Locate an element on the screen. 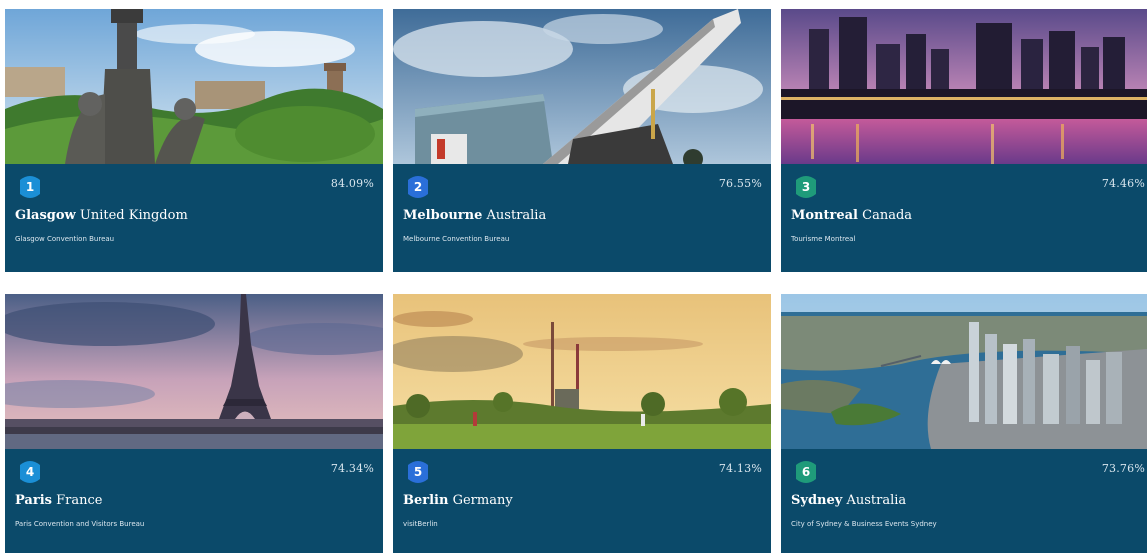 This screenshot has width=1147, height=553. rank-badge: 3 is located at coordinates (806, 187).